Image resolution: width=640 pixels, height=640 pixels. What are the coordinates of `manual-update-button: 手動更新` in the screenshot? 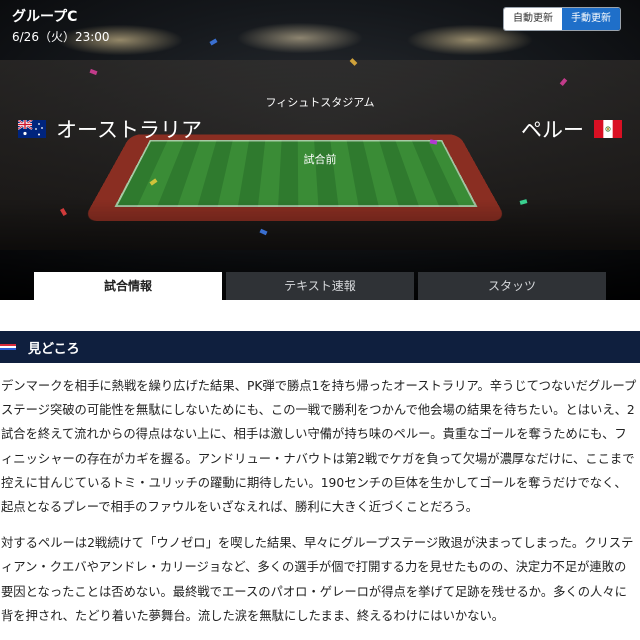 It's located at (591, 19).